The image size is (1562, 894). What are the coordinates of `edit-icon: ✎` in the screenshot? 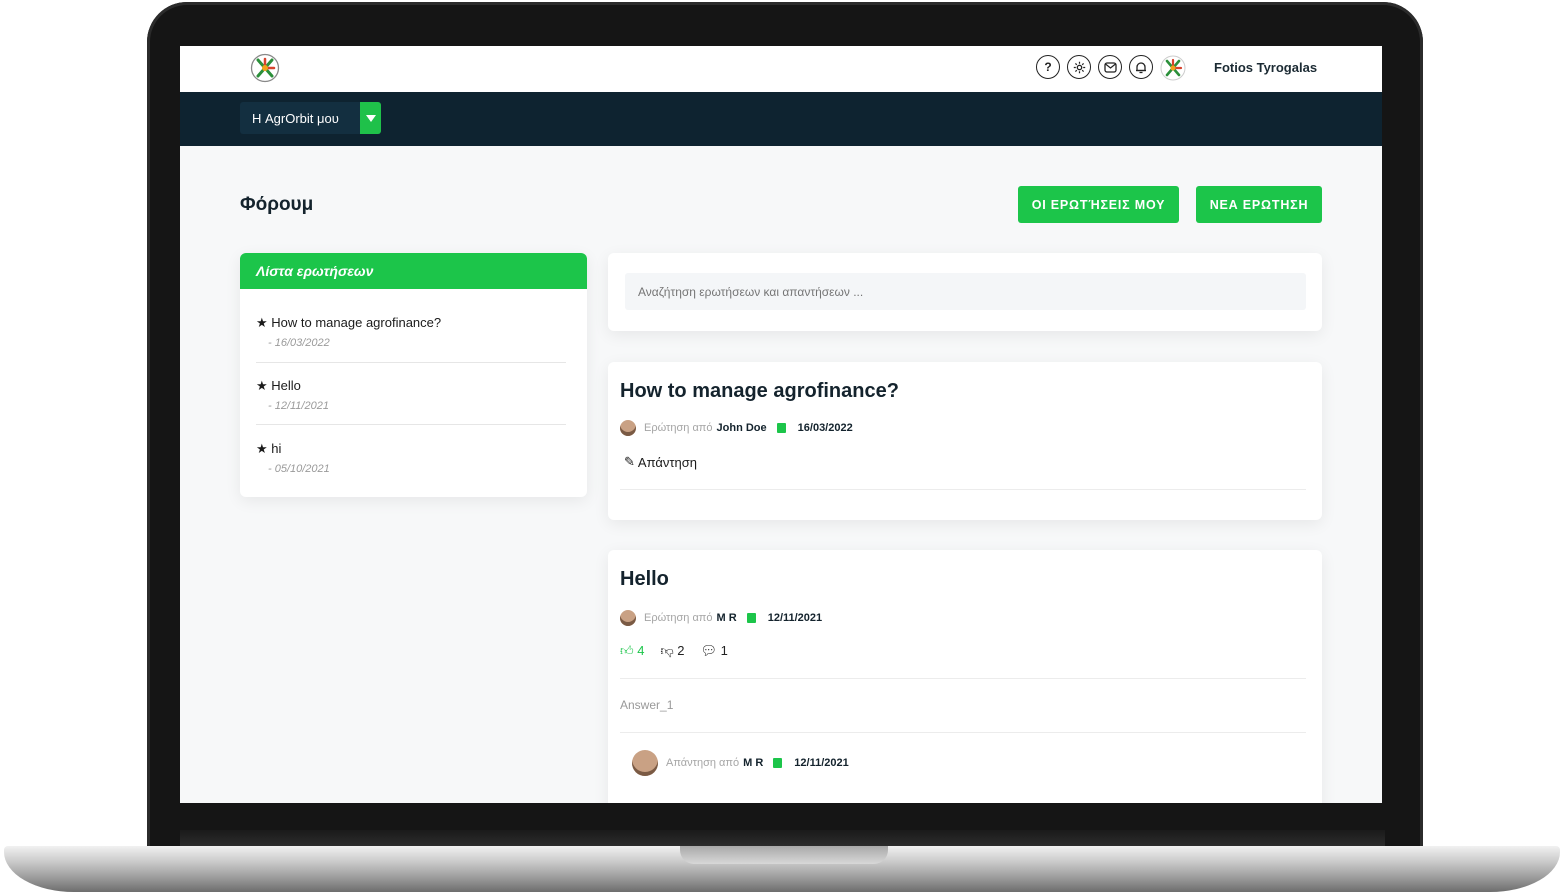 It's located at (629, 461).